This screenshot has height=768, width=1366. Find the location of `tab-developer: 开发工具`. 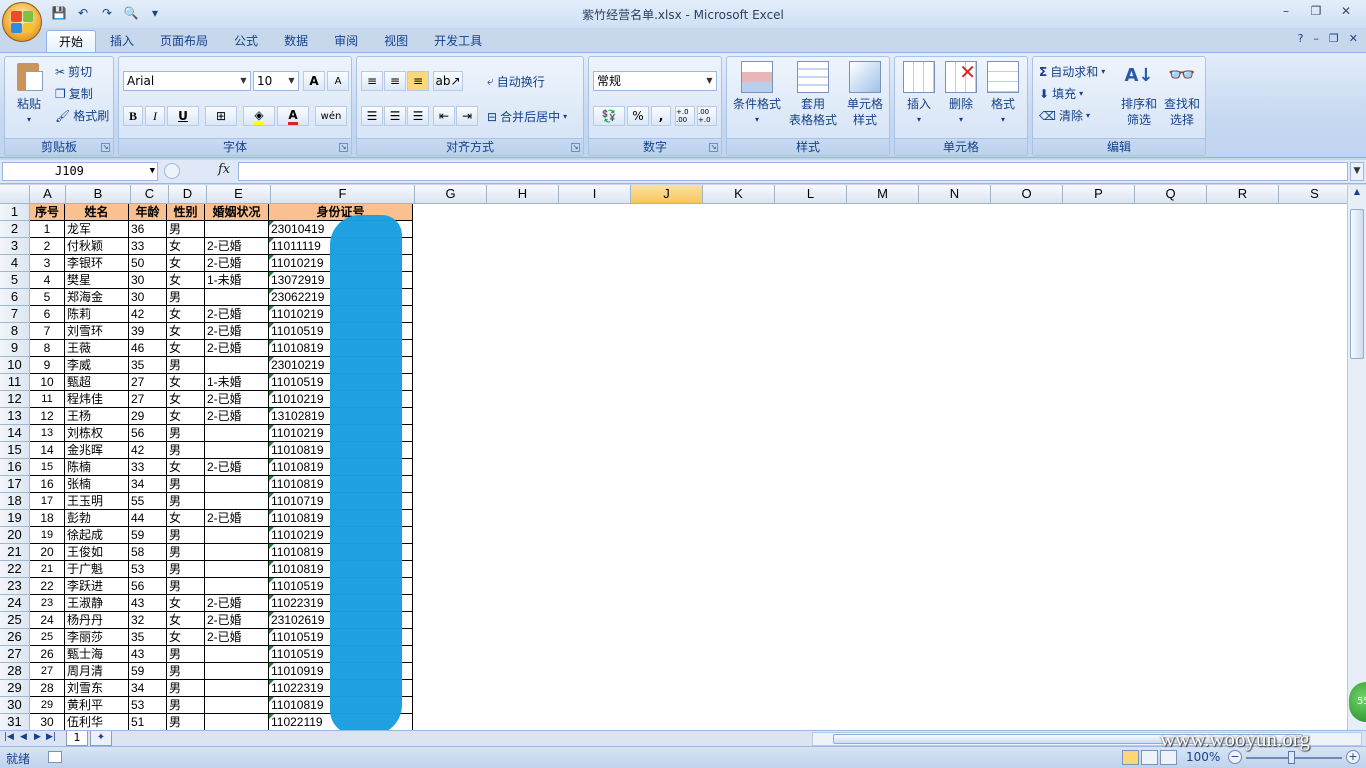

tab-developer: 开发工具 is located at coordinates (458, 41).